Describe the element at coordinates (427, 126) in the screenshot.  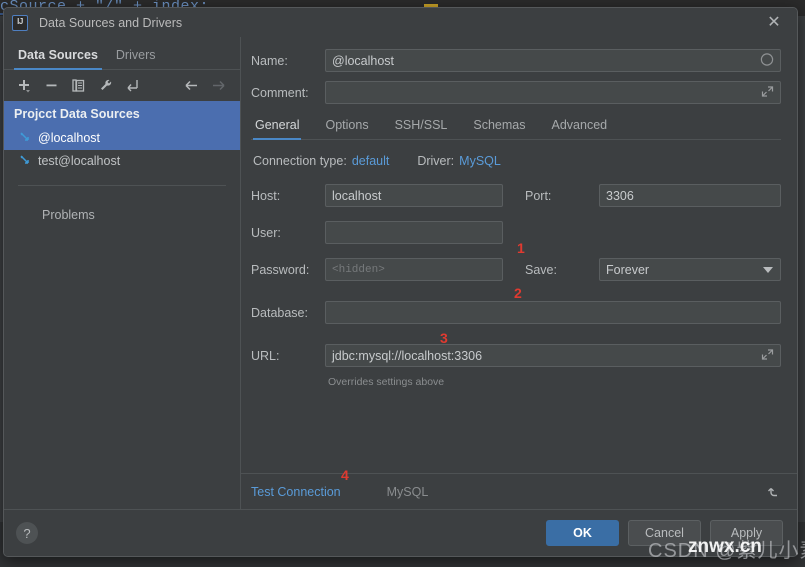
I see `tab-ssh-ssl: SSH/SSL` at that location.